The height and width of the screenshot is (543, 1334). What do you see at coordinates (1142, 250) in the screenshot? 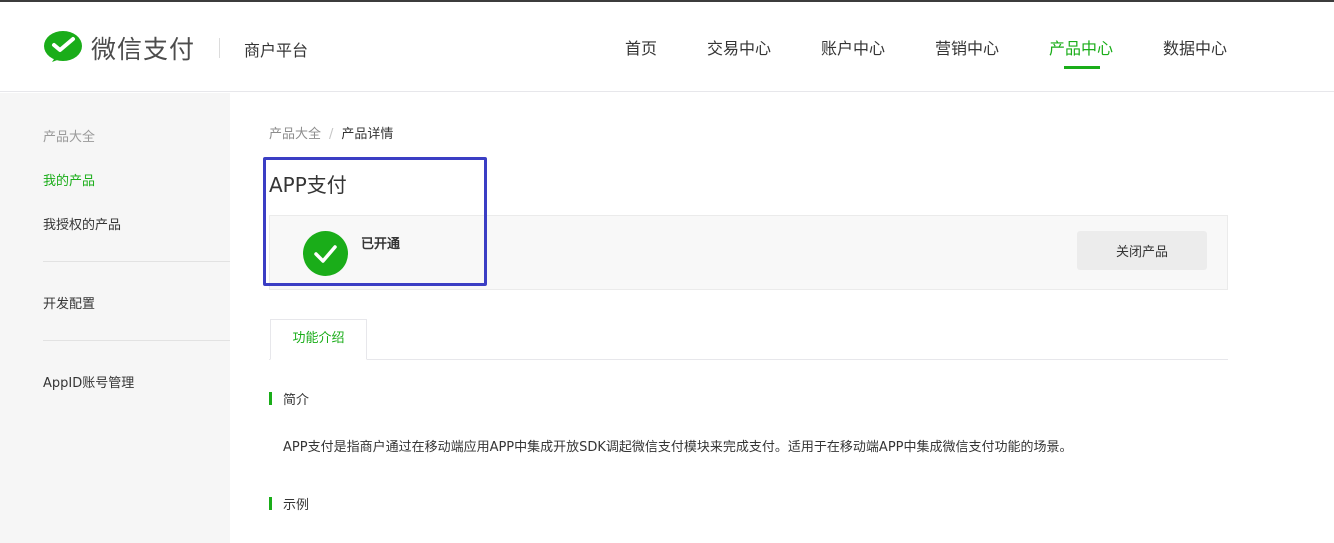
I see `close-product-button: 关闭产品` at bounding box center [1142, 250].